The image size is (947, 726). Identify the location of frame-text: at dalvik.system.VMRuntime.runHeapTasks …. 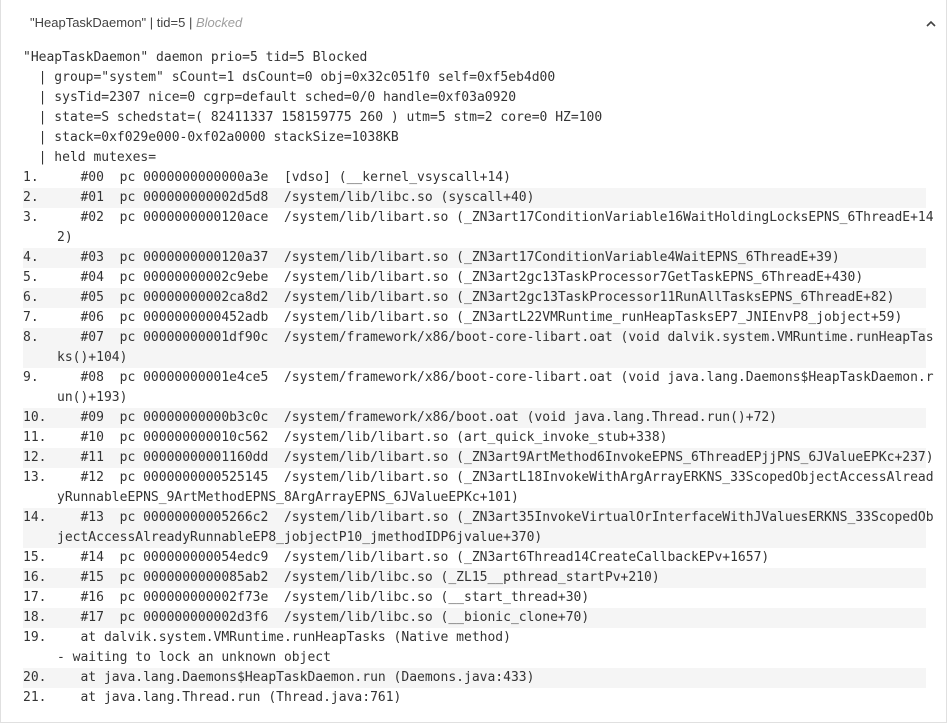
(491, 648).